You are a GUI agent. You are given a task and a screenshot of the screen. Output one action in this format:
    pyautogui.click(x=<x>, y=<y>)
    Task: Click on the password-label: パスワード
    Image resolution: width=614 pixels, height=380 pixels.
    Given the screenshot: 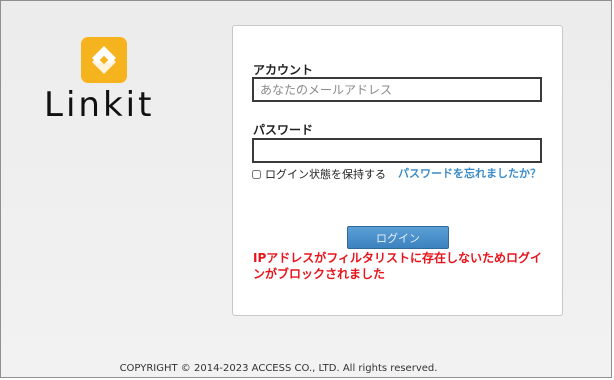 What is the action you would take?
    pyautogui.click(x=283, y=130)
    